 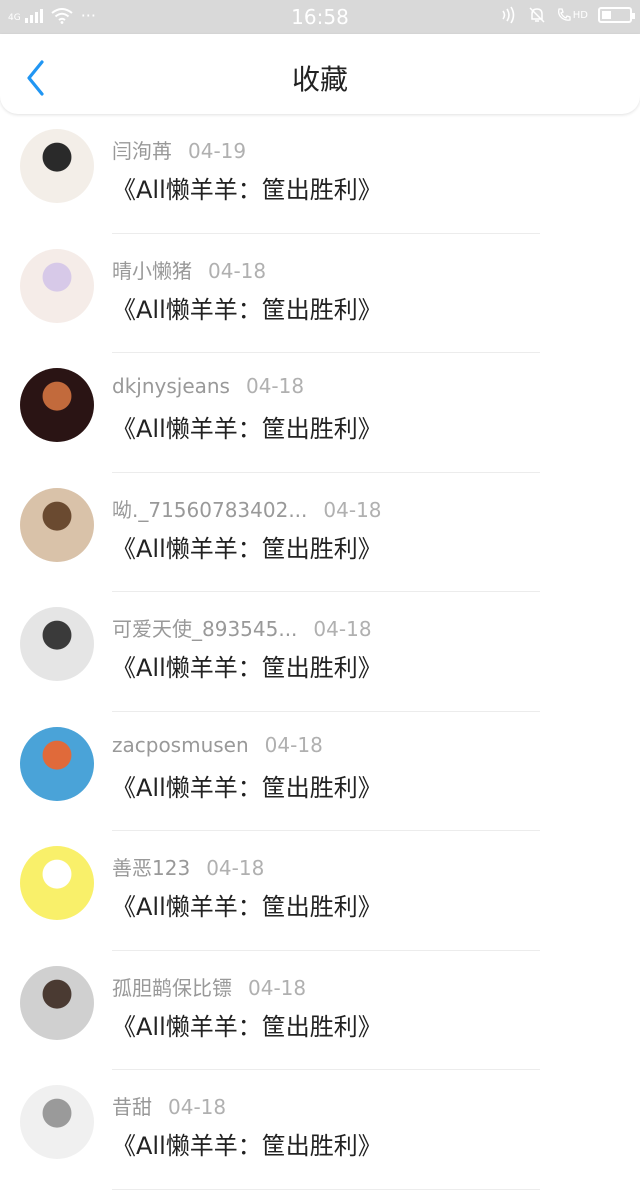 I want to click on list-item: 可爱天使_893545... 04-18 《All懒羊羊：筐出胜利》, so click(x=320, y=652).